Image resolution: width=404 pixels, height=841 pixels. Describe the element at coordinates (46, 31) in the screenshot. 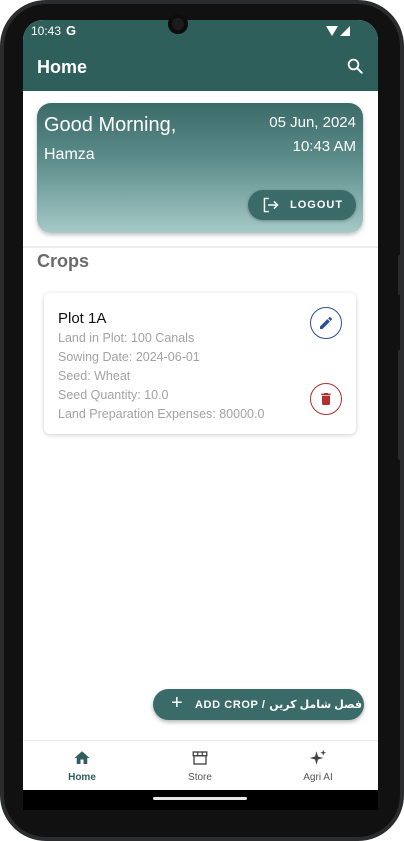

I see `status-time: 10:43` at that location.